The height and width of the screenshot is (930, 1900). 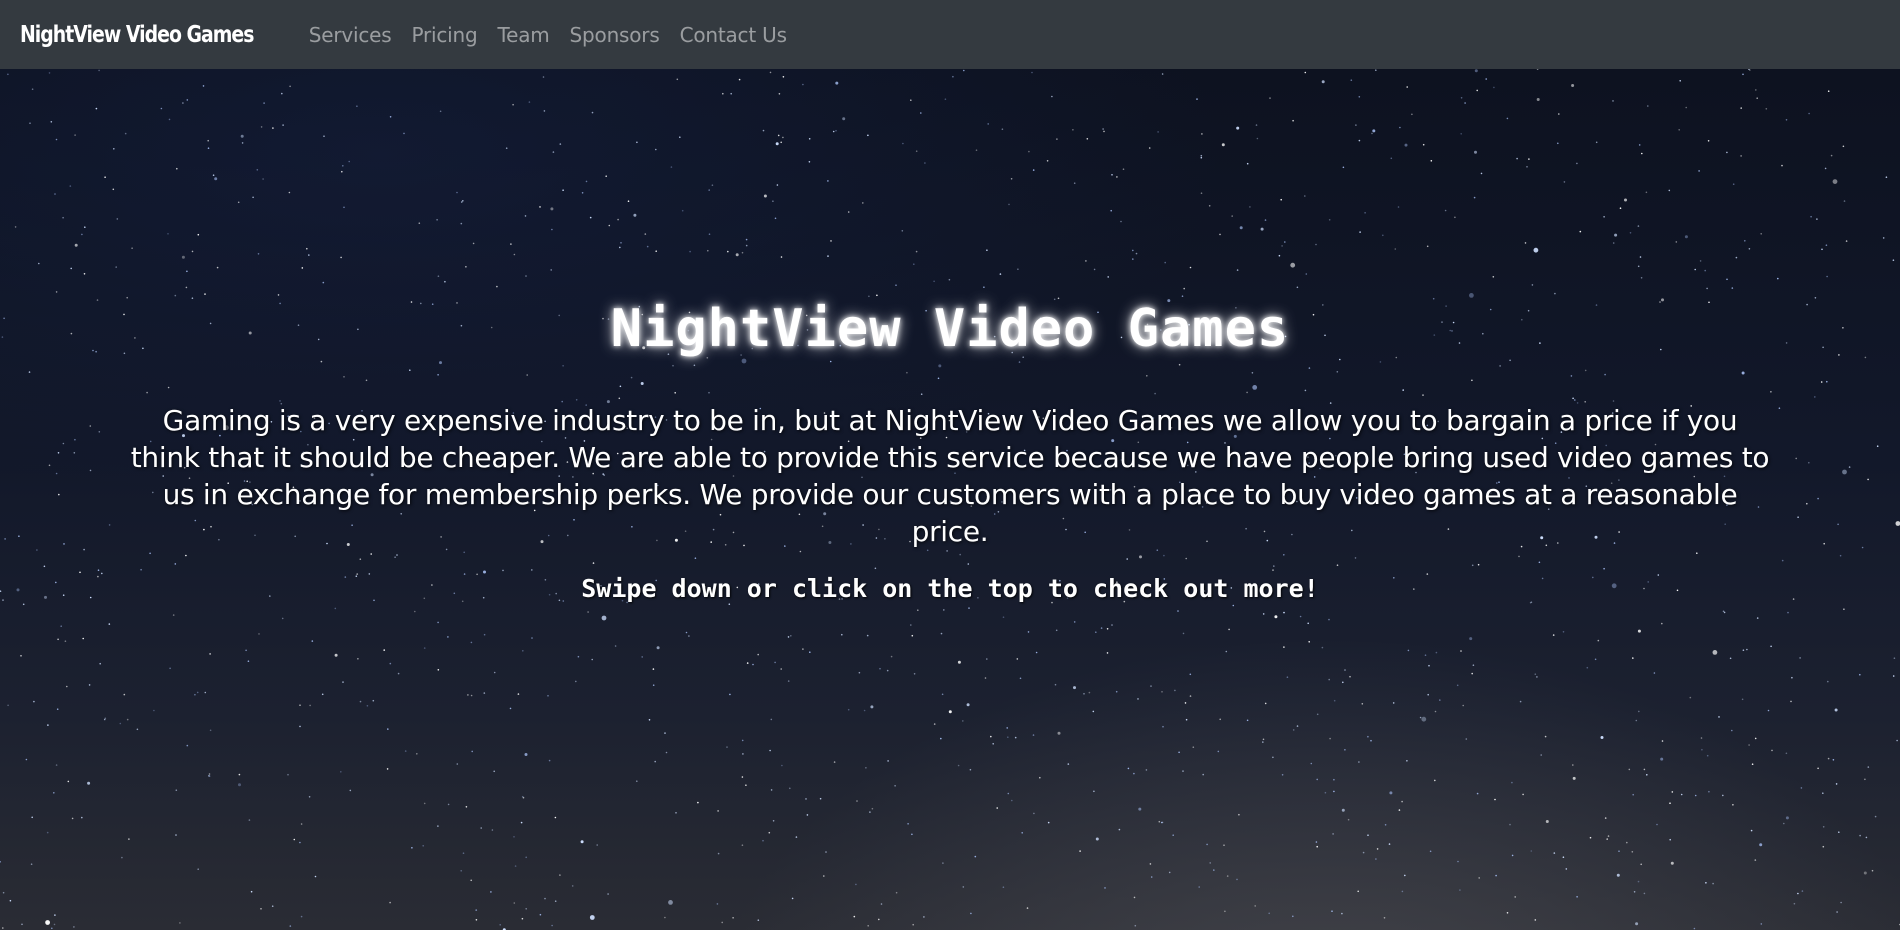 What do you see at coordinates (444, 35) in the screenshot?
I see `nav-link-pricing: Pricing` at bounding box center [444, 35].